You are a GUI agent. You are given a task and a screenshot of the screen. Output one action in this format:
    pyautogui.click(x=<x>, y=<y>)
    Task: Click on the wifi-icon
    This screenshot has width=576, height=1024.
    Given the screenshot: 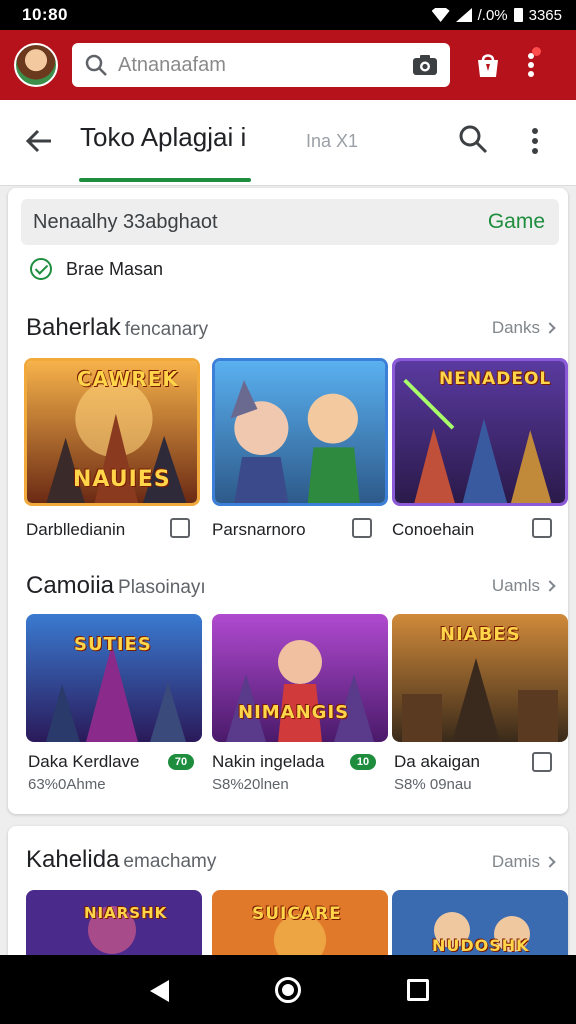 What is the action you would take?
    pyautogui.click(x=440, y=15)
    